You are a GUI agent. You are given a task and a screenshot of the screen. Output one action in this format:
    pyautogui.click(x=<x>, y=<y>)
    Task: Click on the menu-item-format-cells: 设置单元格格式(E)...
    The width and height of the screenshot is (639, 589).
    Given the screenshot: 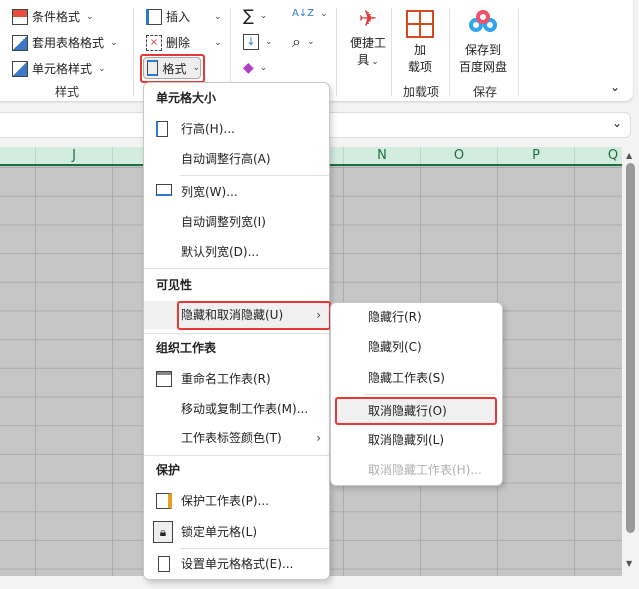 What is the action you would take?
    pyautogui.click(x=236, y=564)
    